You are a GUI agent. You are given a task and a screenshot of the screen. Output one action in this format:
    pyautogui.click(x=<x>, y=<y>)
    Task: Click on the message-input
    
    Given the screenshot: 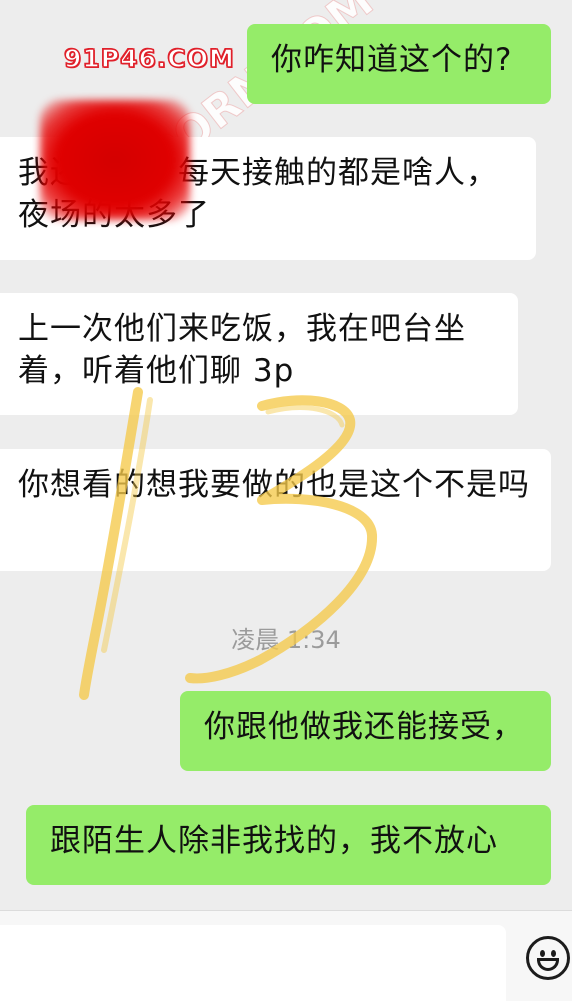 What is the action you would take?
    pyautogui.click(x=253, y=963)
    